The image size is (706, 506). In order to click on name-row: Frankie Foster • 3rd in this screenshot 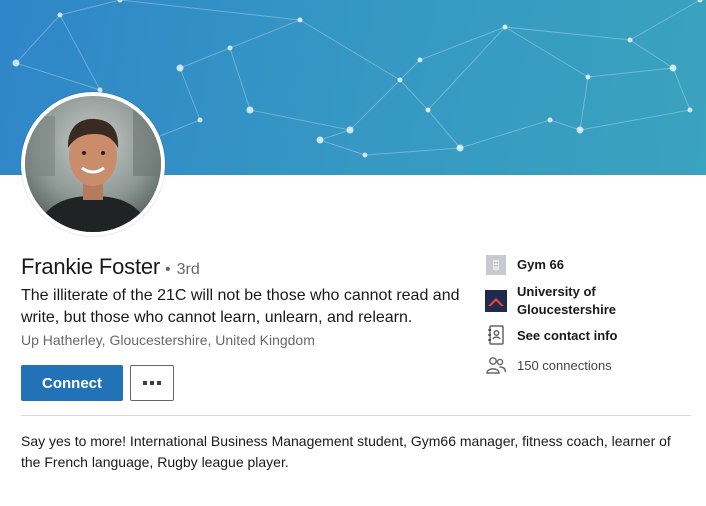, I will do `click(110, 267)`.